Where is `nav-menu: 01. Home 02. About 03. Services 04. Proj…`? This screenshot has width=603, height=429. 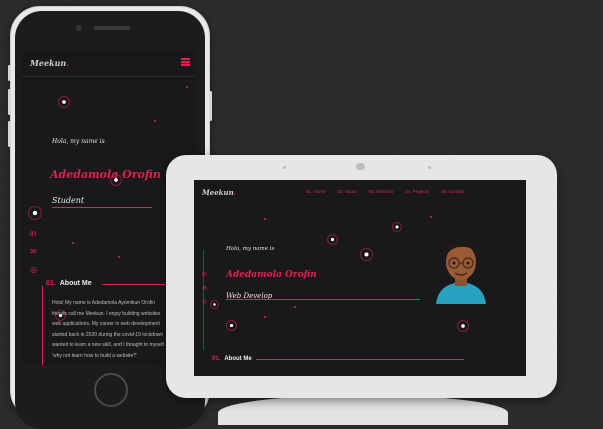
nav-menu: 01. Home 02. About 03. Services 04. Proj… is located at coordinates (385, 191).